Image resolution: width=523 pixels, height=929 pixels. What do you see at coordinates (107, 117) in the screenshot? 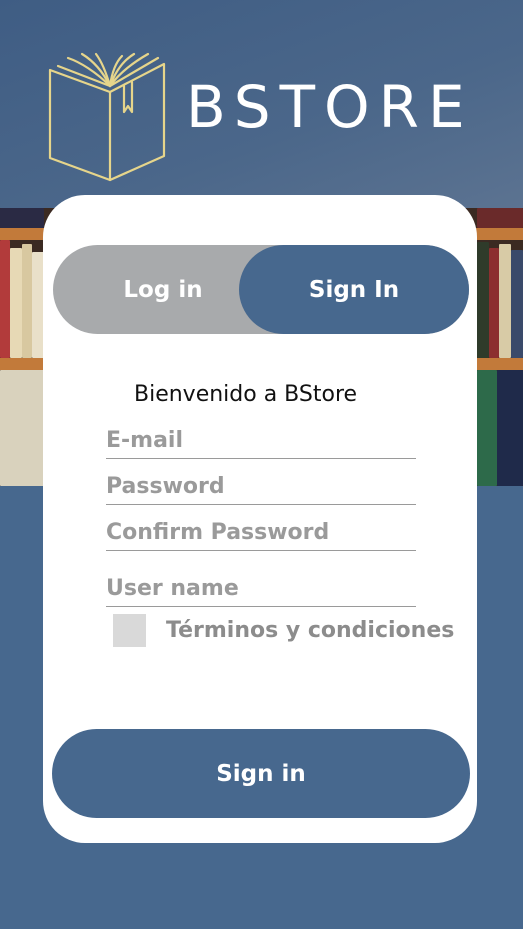
I see `open-book-icon` at bounding box center [107, 117].